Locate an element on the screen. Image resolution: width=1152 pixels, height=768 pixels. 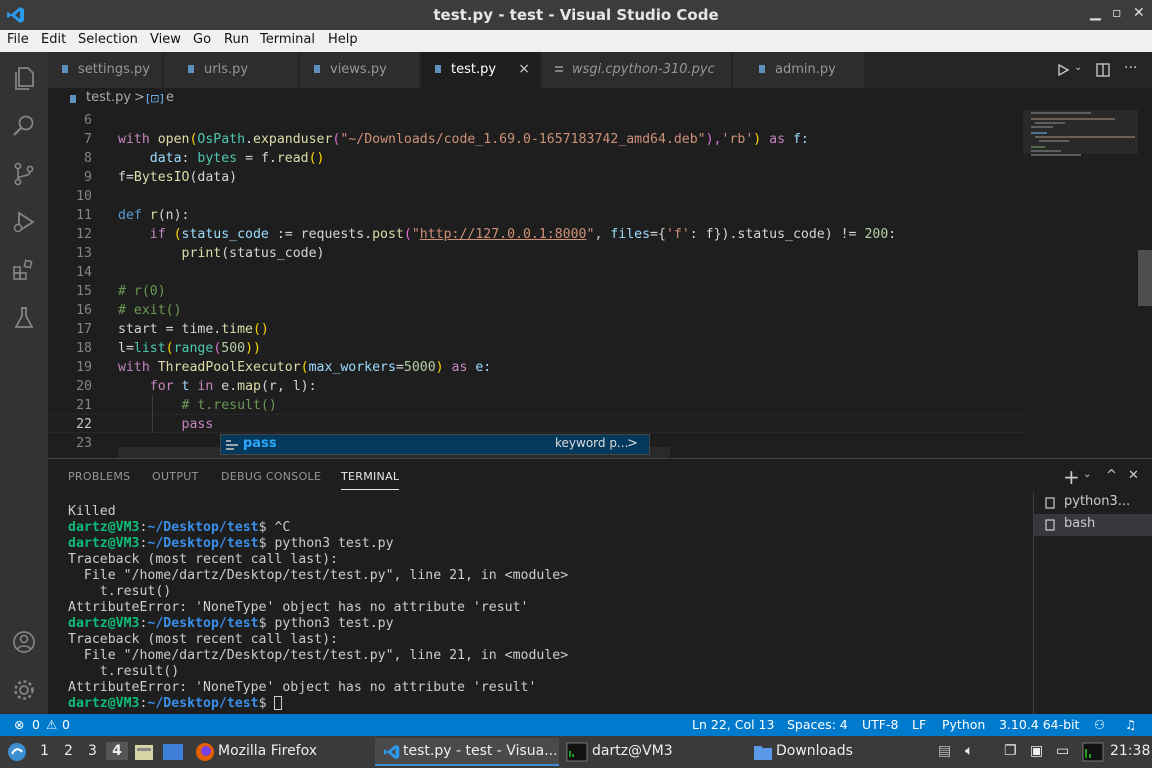
split-editor-icon is located at coordinates (1103, 70).